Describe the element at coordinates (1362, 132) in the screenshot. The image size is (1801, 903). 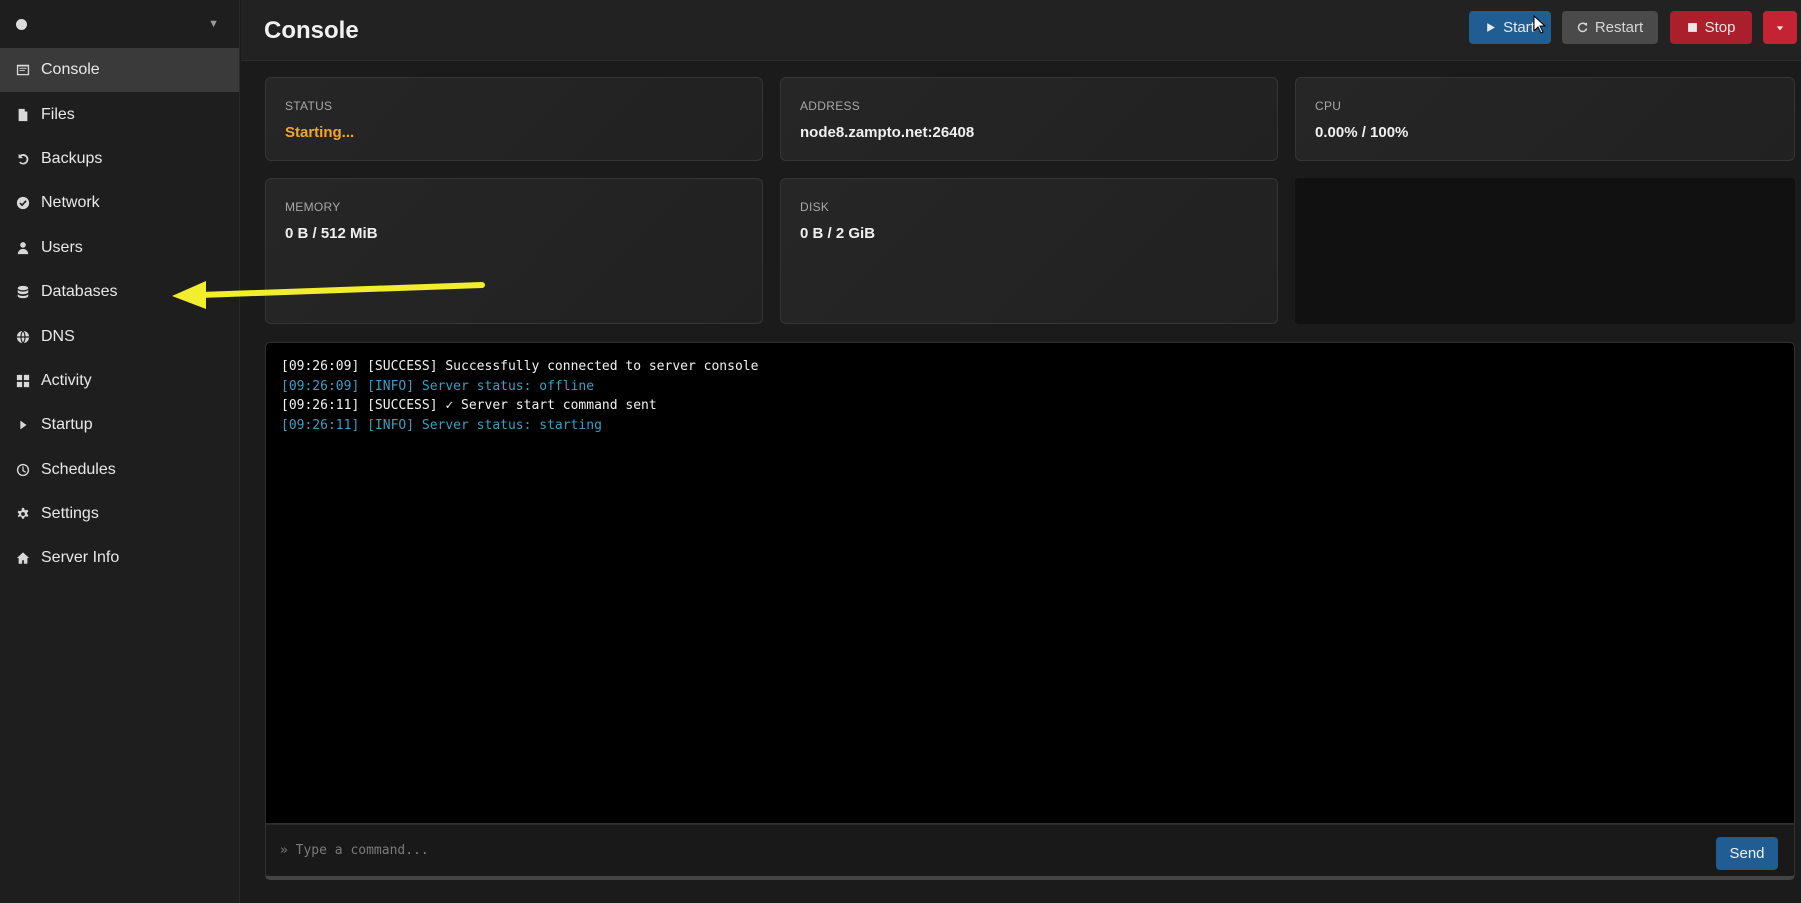
I see `cpu-value: 0.00% / 100%` at that location.